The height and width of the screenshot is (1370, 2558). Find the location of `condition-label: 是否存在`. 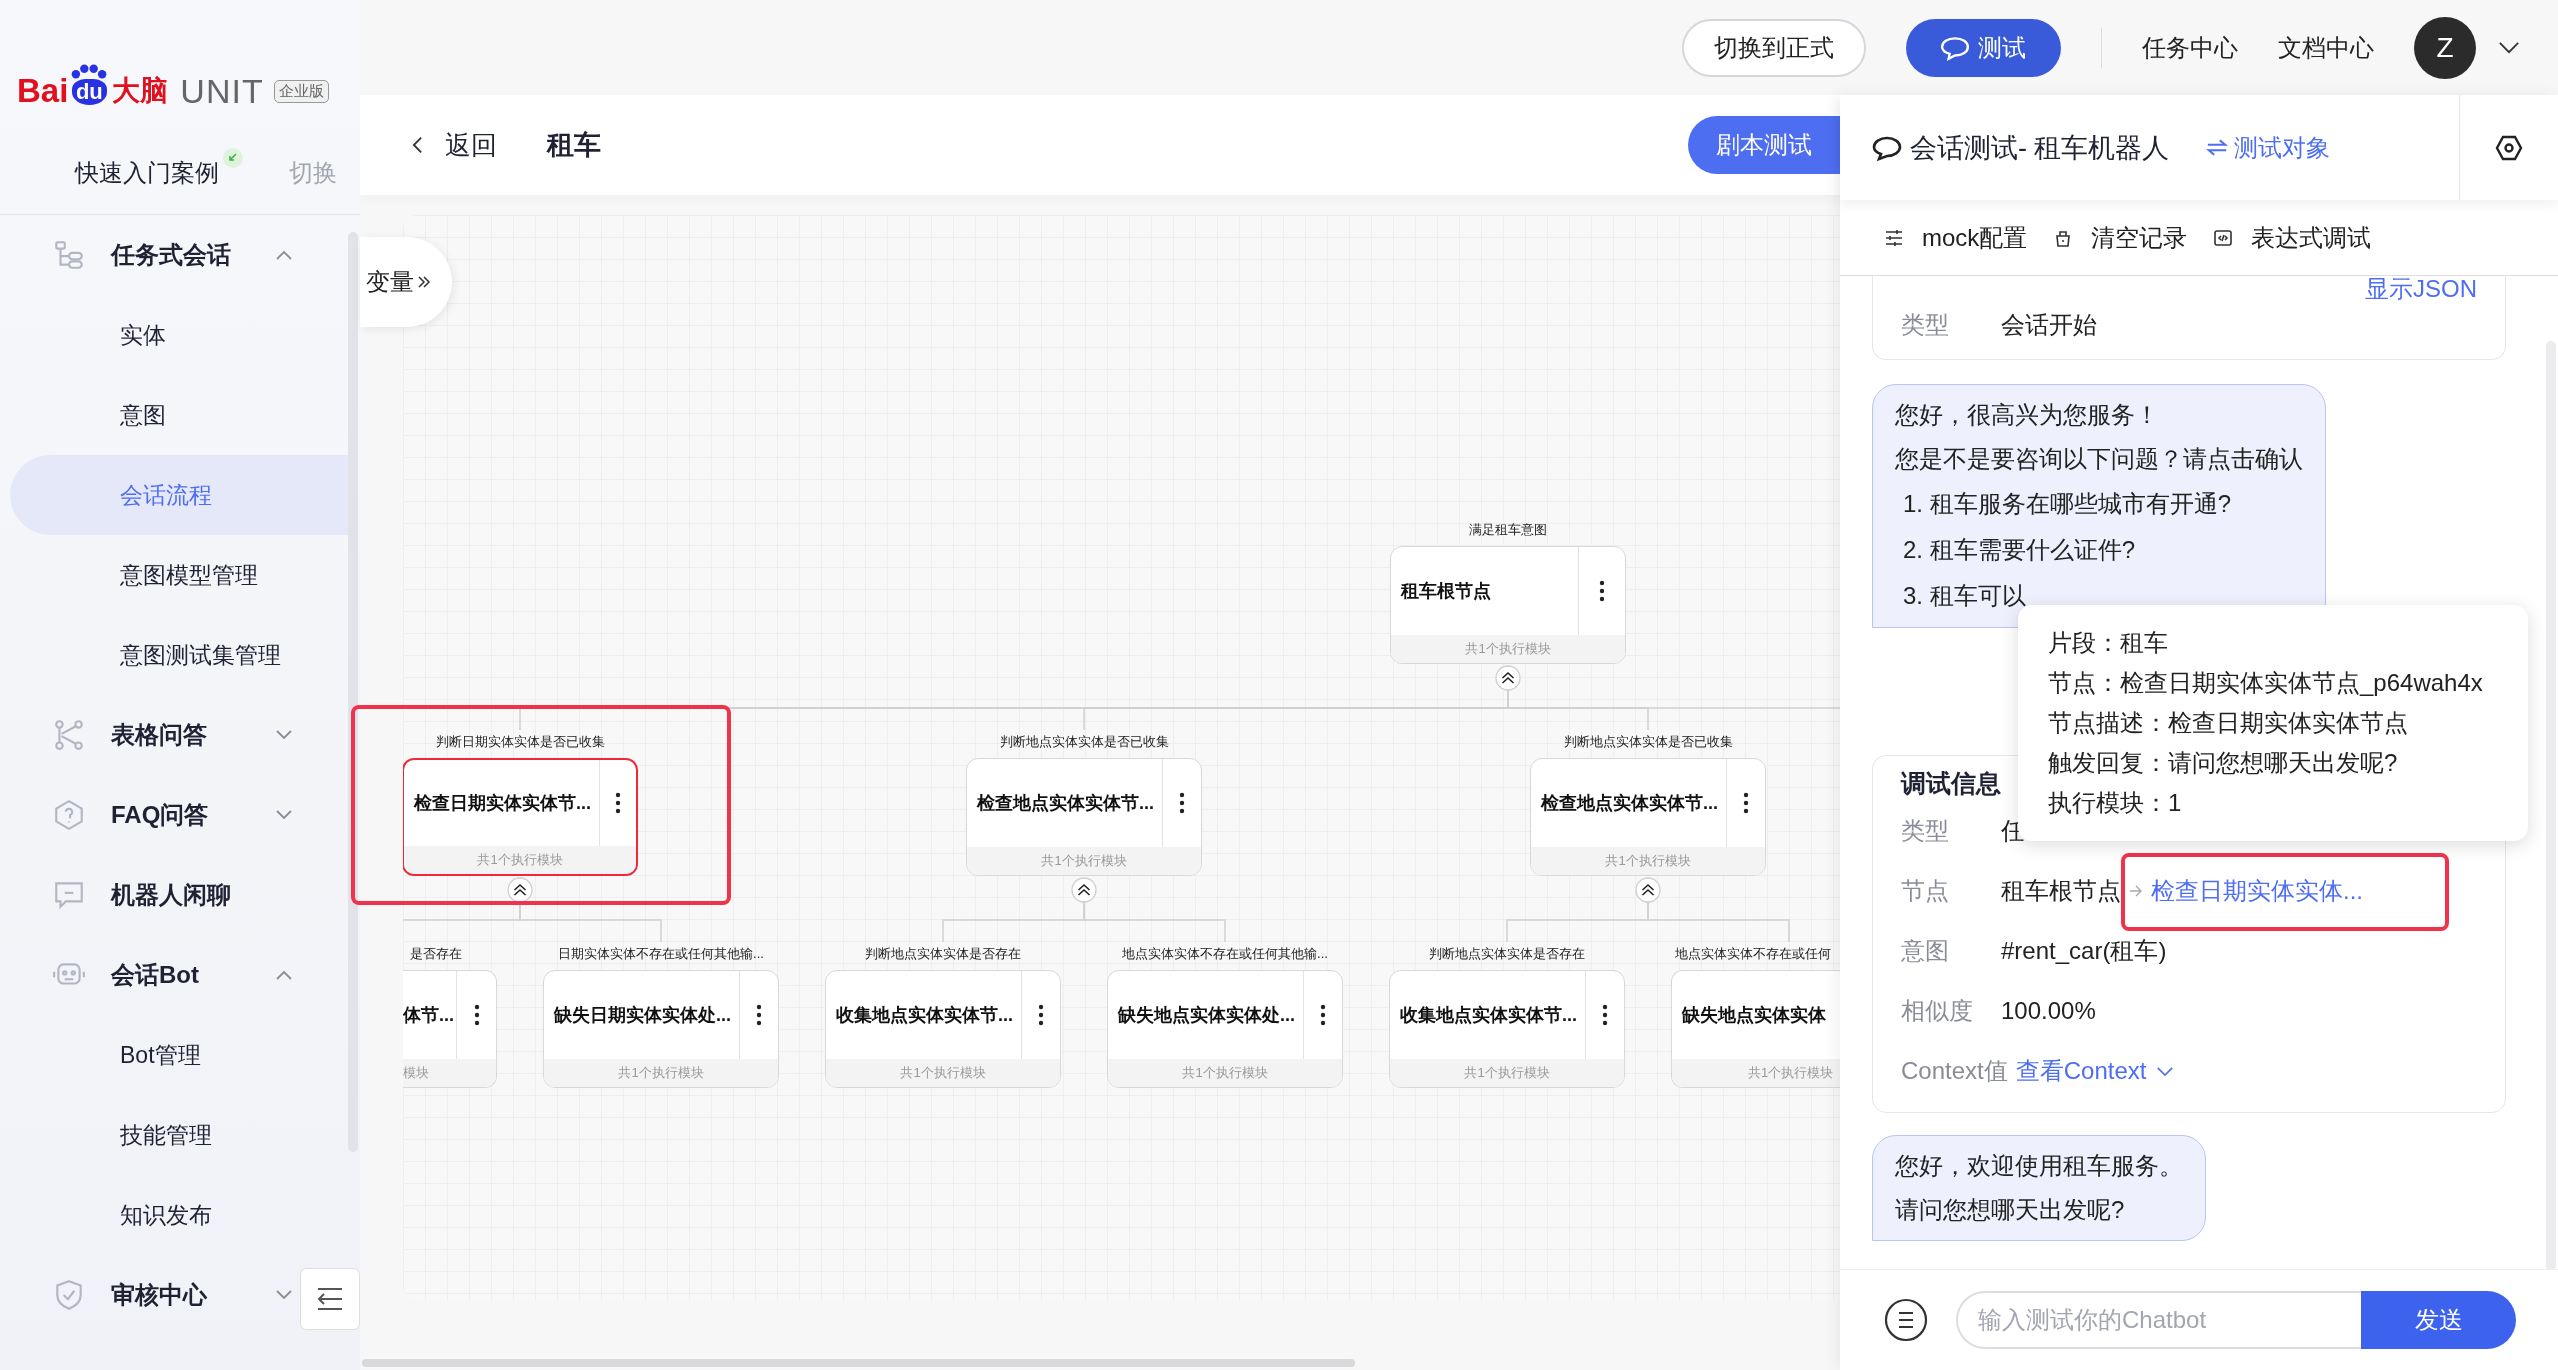

condition-label: 是否存在 is located at coordinates (435, 954).